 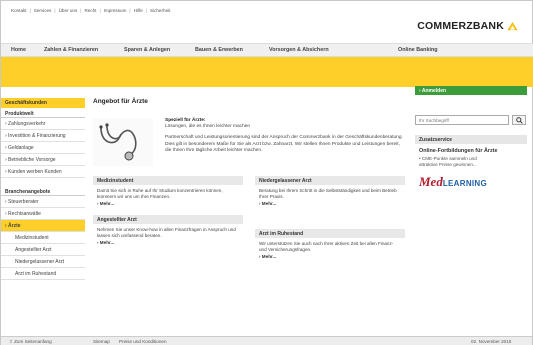 What do you see at coordinates (431, 181) in the screenshot?
I see `medlearning-med: Med` at bounding box center [431, 181].